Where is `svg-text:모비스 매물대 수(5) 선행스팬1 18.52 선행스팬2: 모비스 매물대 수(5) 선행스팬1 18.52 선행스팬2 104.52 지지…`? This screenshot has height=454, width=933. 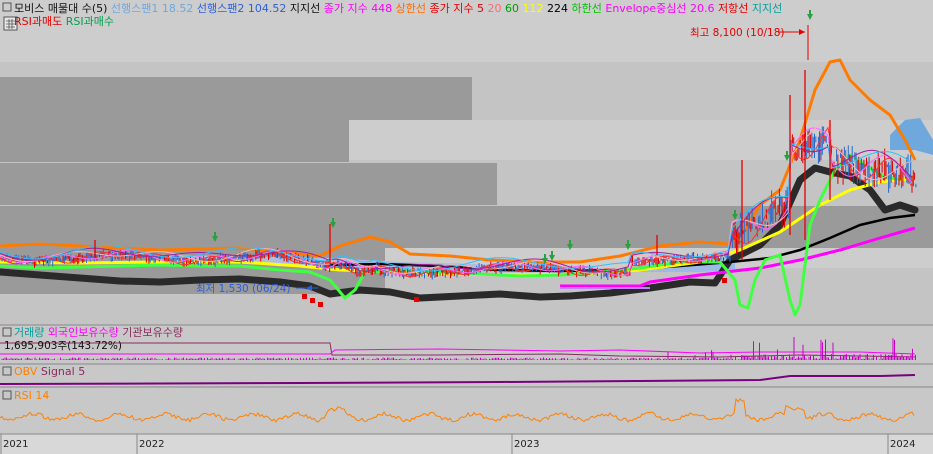 svg-text:모비스 매물대 수(5) 선행스팬1 18.52 선행스팬2: 모비스 매물대 수(5) 선행스팬1 18.52 선행스팬2 104.52 지지… is located at coordinates (398, 8).